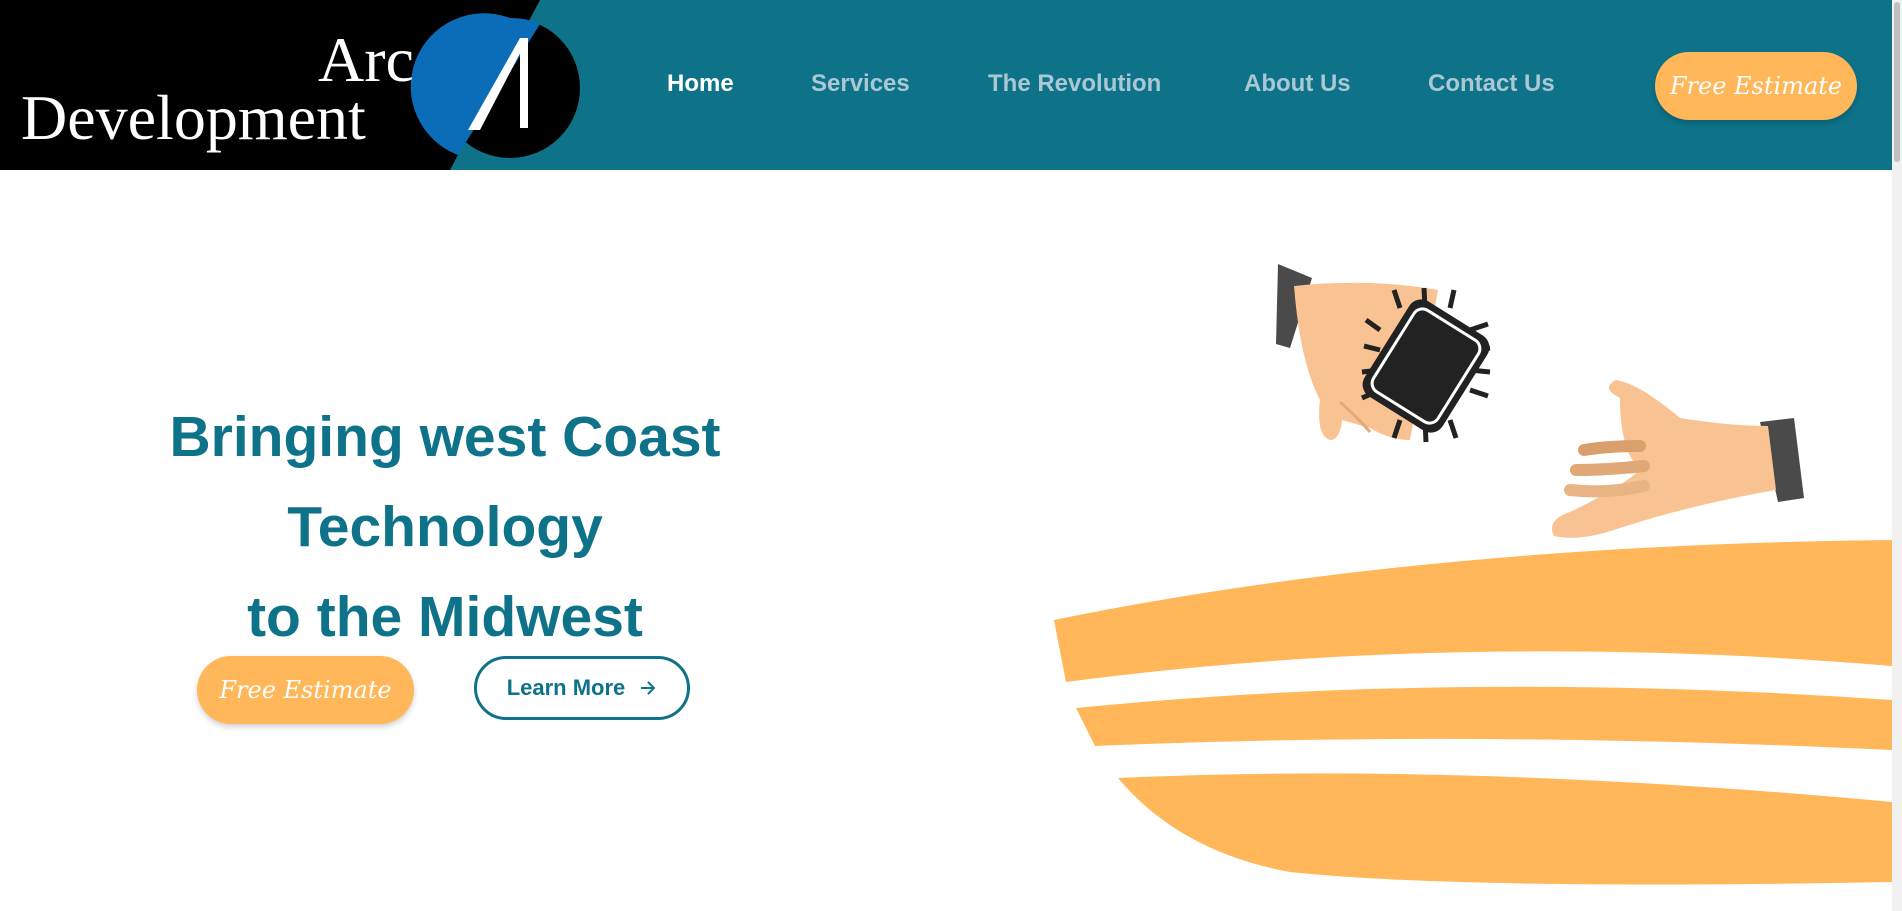 The width and height of the screenshot is (1902, 911). What do you see at coordinates (700, 84) in the screenshot?
I see `nav-item-home: Home` at bounding box center [700, 84].